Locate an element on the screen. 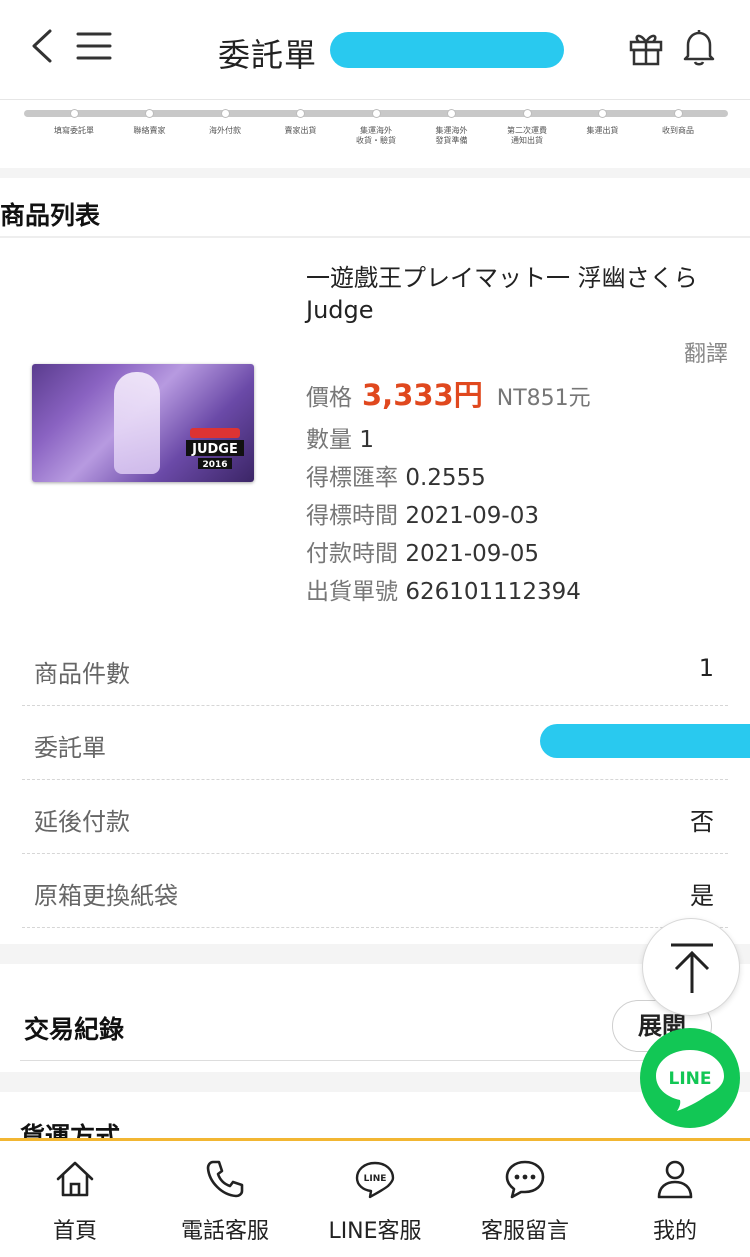 The image size is (750, 1257). tab-label: 我的 is located at coordinates (674, 1231).